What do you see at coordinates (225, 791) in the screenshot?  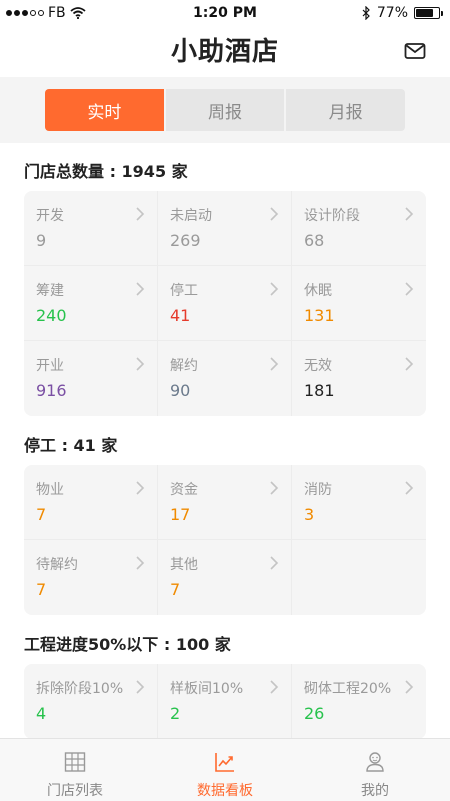 I see `tabbar-label: 数据看板` at bounding box center [225, 791].